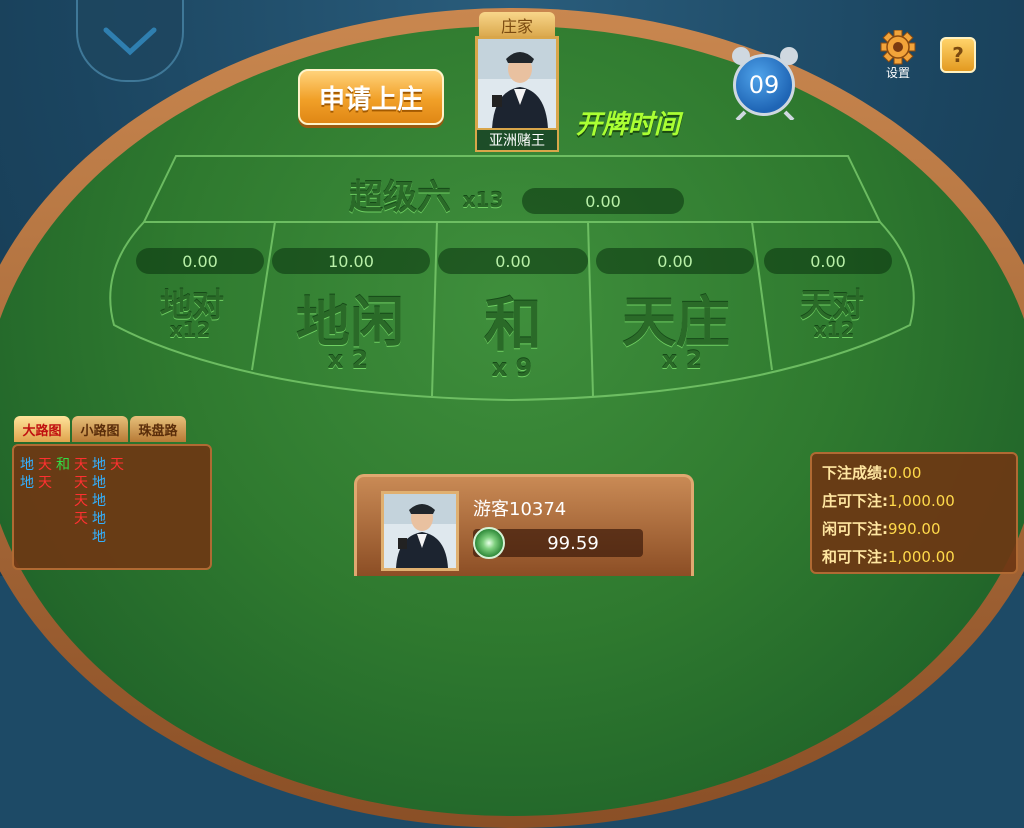  I want to click on di-pair-multiplier: x12, so click(190, 330).